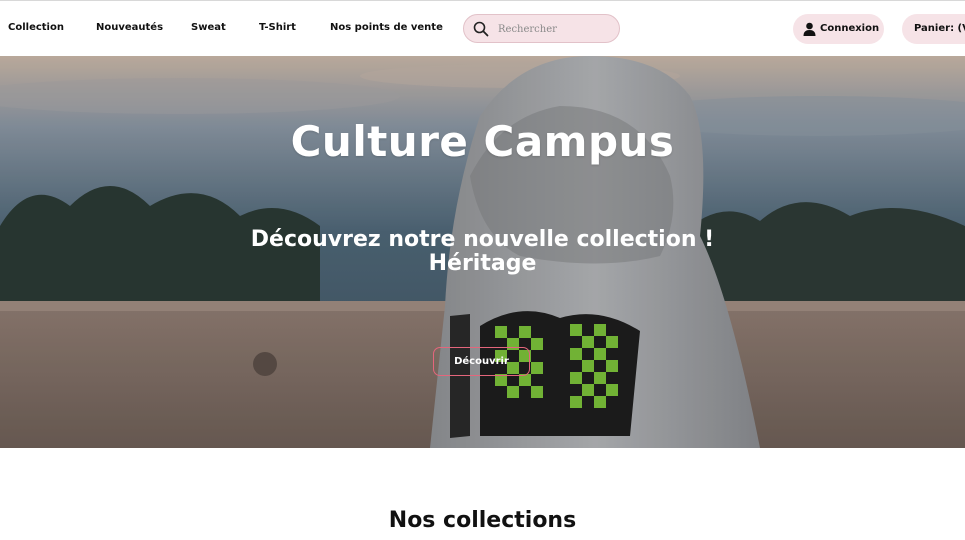  I want to click on hero-subtitle-line1: Découvrez notre nouvelle collection !, so click(482, 239).